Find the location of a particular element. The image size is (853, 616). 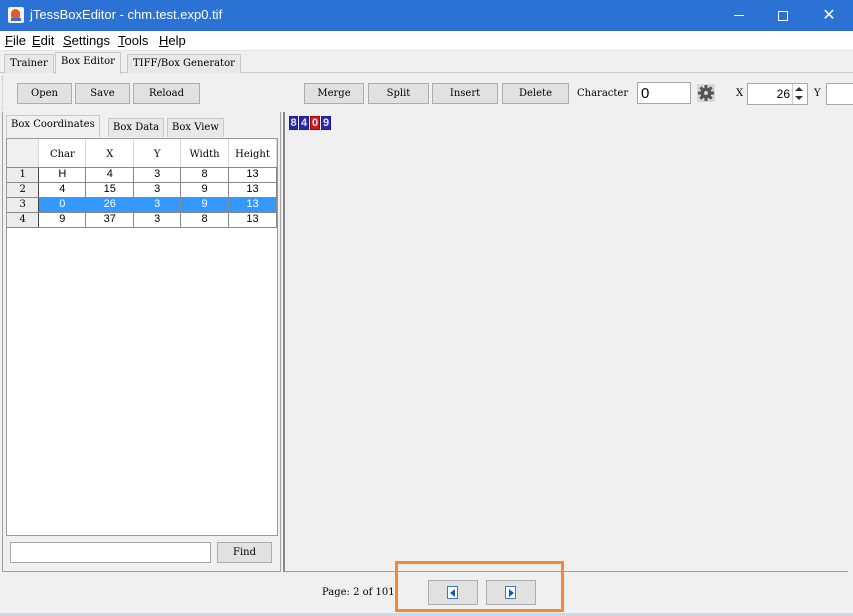

mnemonic: S is located at coordinates (67, 40).